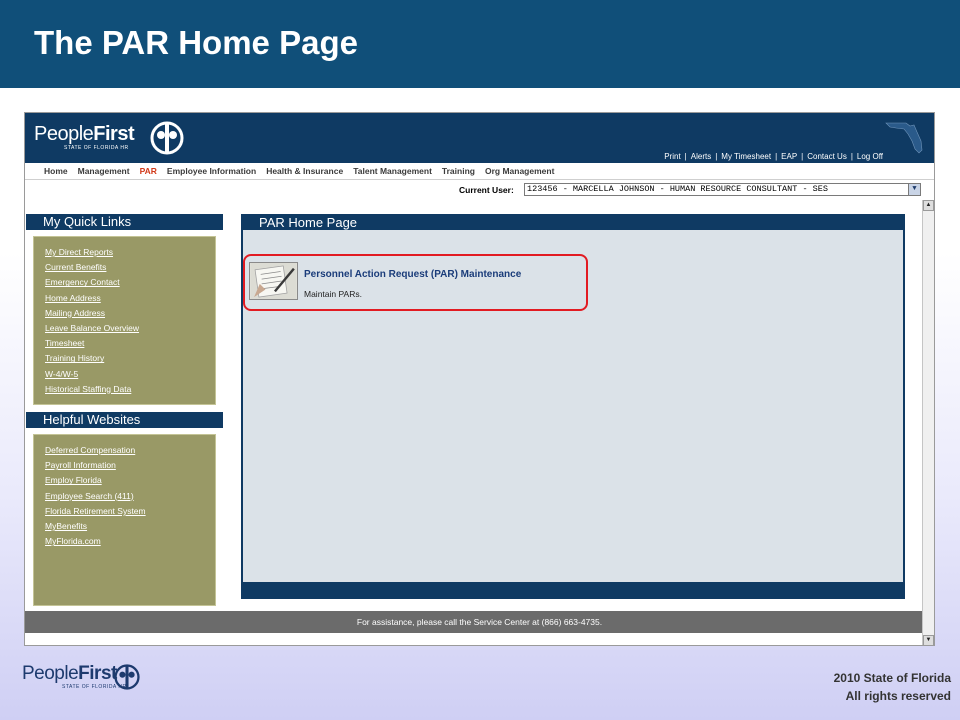 This screenshot has width=960, height=720. Describe the element at coordinates (928, 205) in the screenshot. I see `scroll-up-icon: ▲` at that location.